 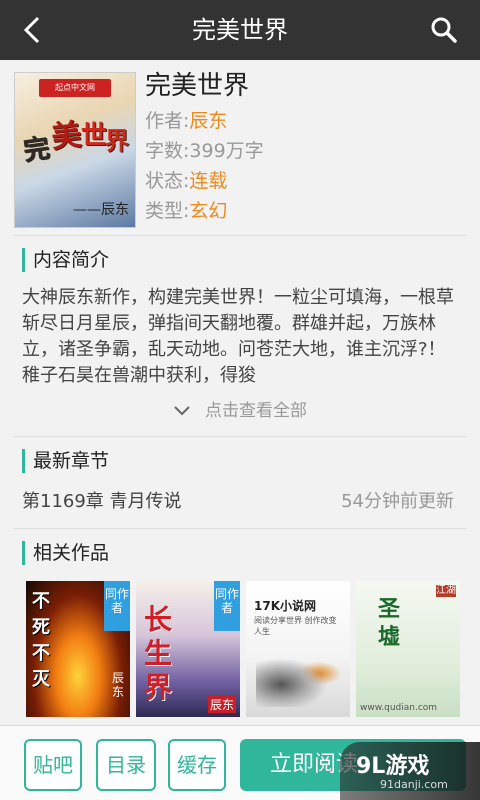 What do you see at coordinates (158, 653) in the screenshot?
I see `related-book-title: 长生界` at bounding box center [158, 653].